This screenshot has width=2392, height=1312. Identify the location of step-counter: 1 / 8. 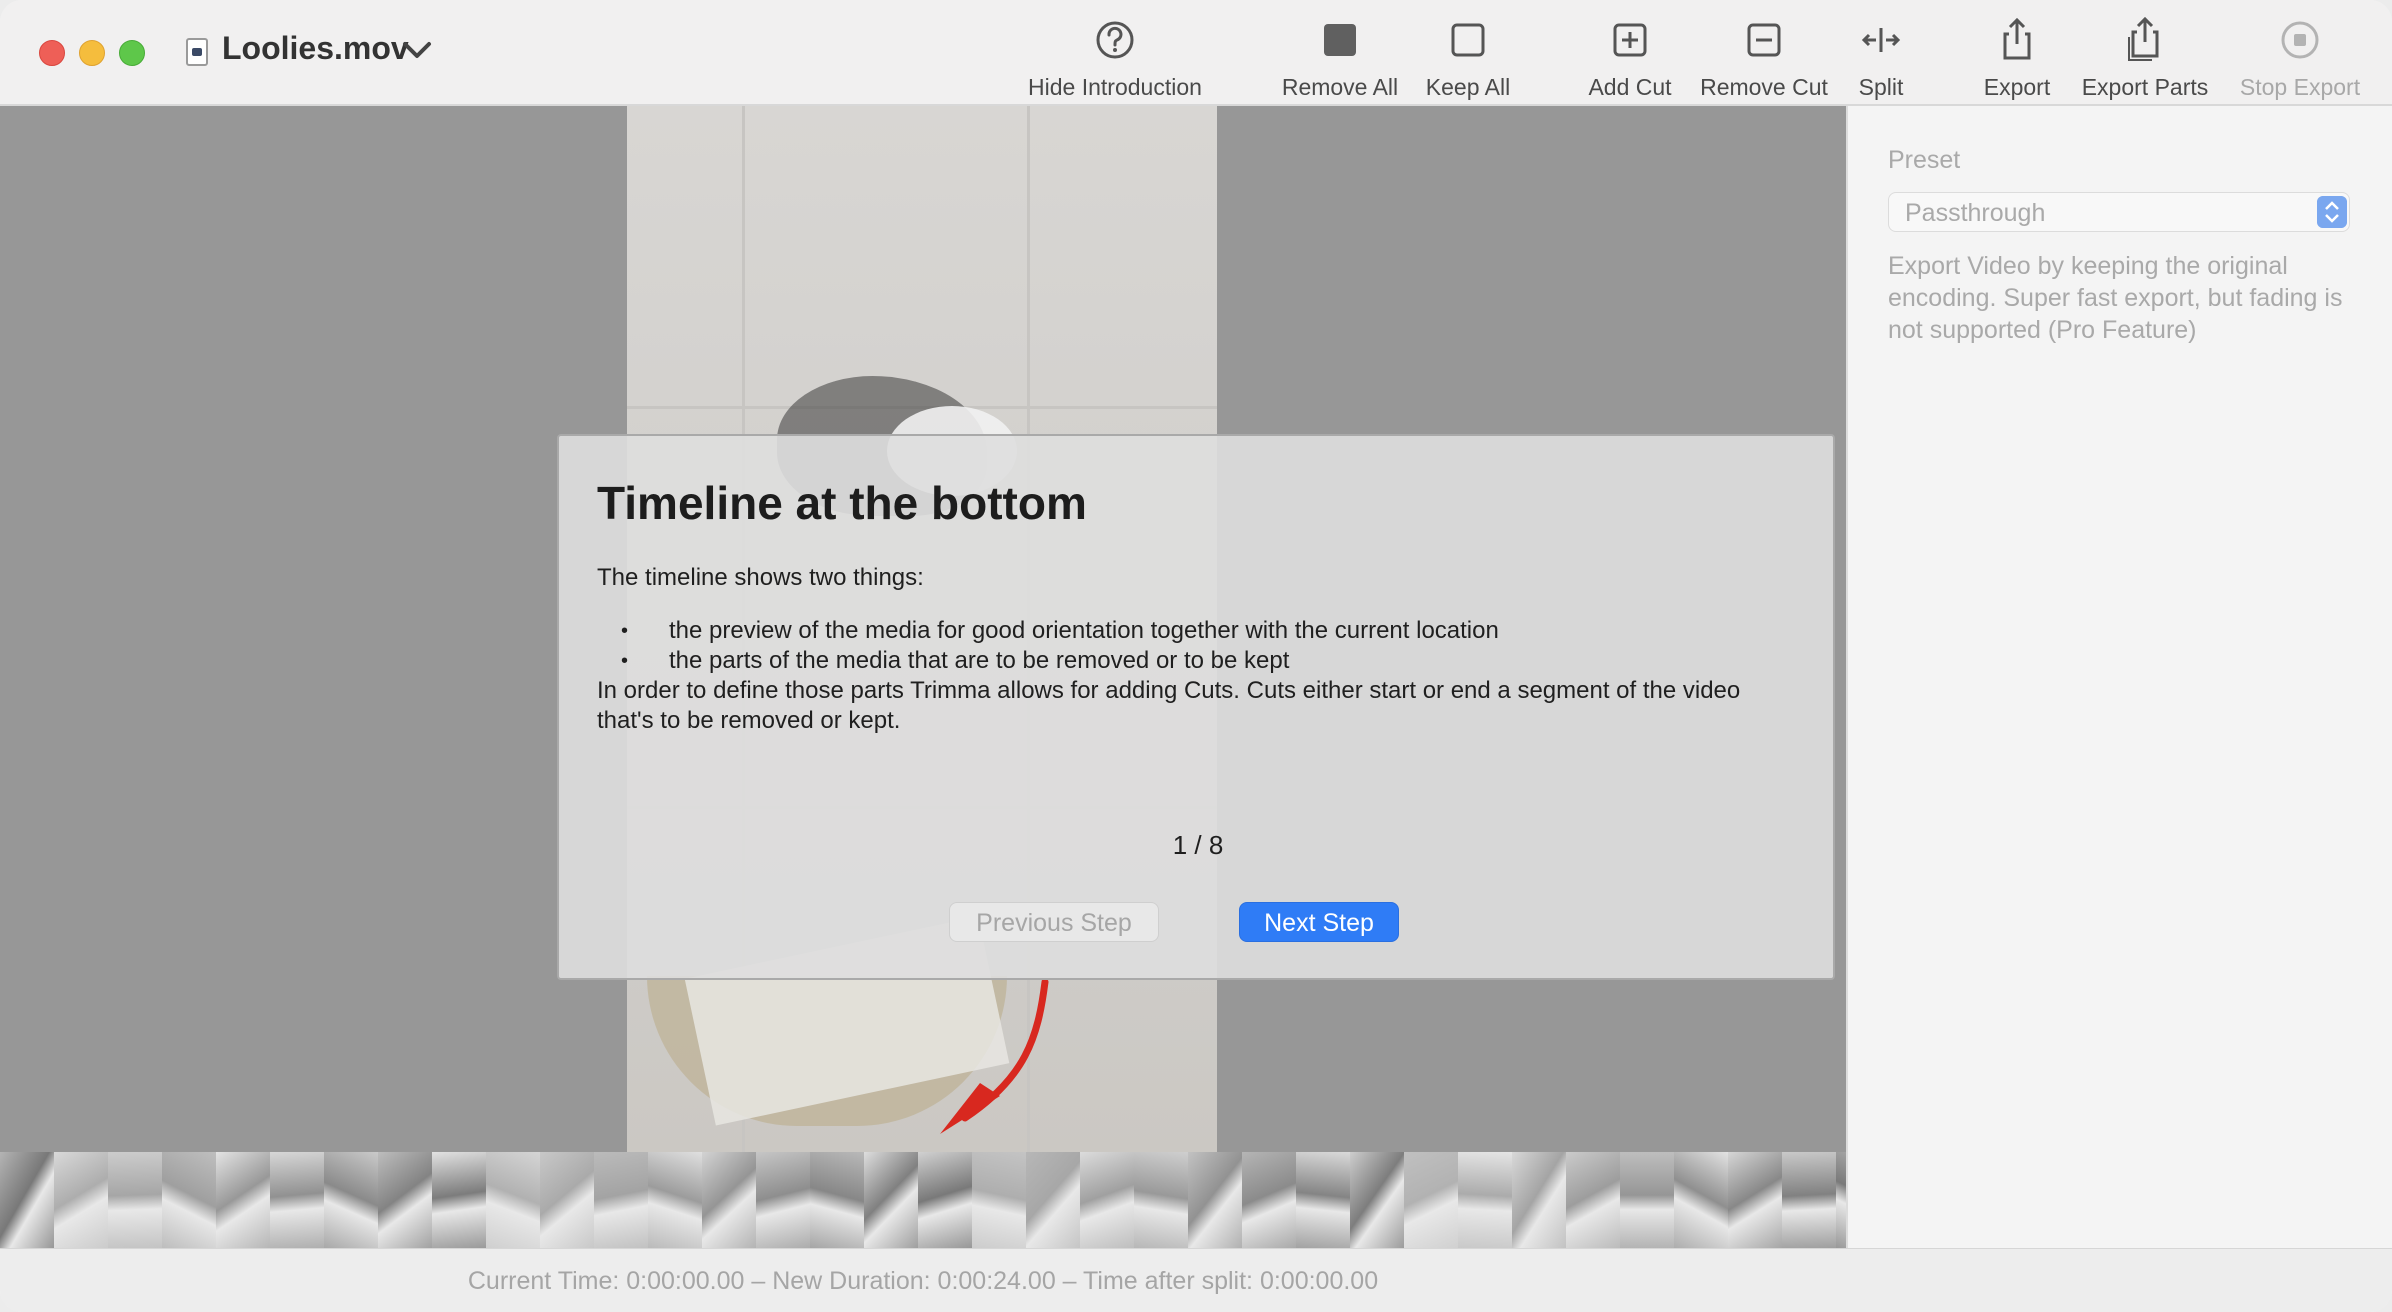
(1198, 845).